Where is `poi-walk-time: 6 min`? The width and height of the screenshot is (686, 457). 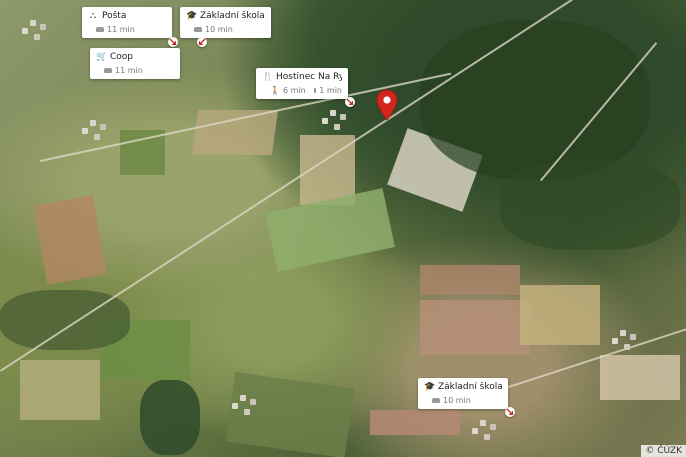
poi-walk-time: 6 min is located at coordinates (294, 90).